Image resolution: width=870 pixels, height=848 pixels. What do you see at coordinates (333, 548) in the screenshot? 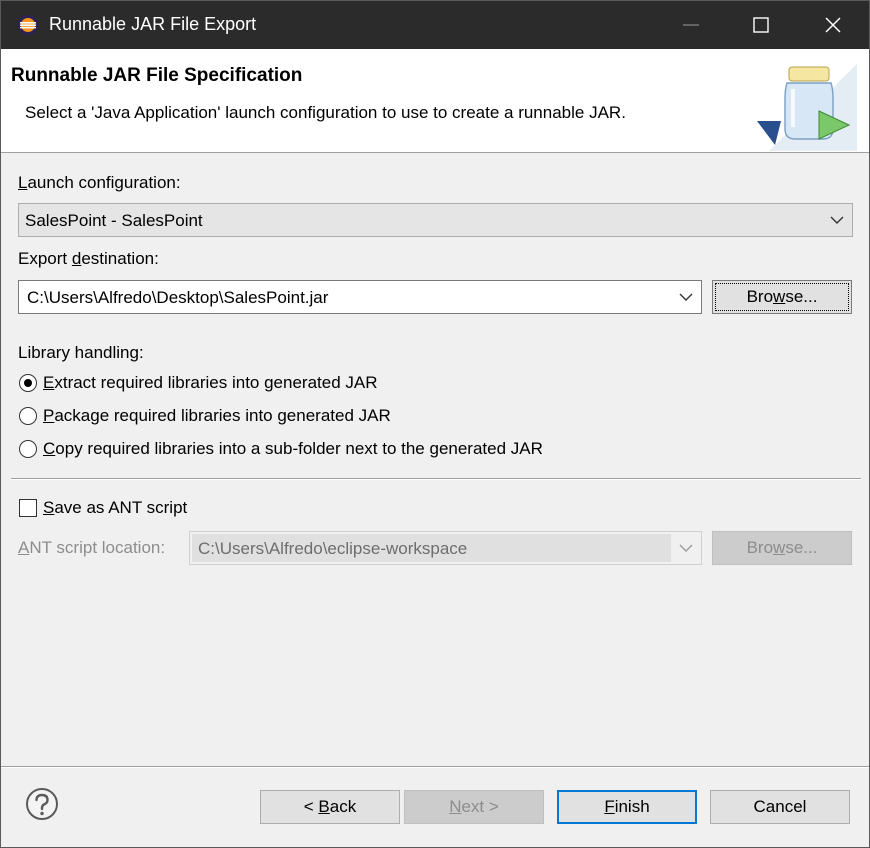
I see `ant-location-value: C:\Users\Alfredo\eclipse-workspace` at bounding box center [333, 548].